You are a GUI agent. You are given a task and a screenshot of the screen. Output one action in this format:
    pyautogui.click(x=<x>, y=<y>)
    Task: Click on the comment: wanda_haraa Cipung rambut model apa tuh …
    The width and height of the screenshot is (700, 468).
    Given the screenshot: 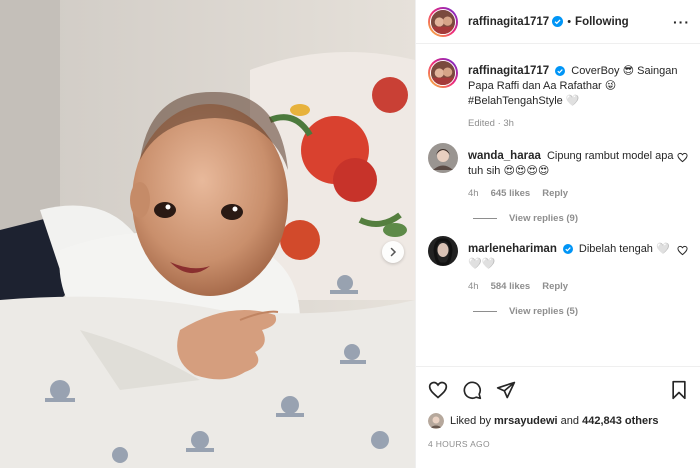 What is the action you would take?
    pyautogui.click(x=558, y=166)
    